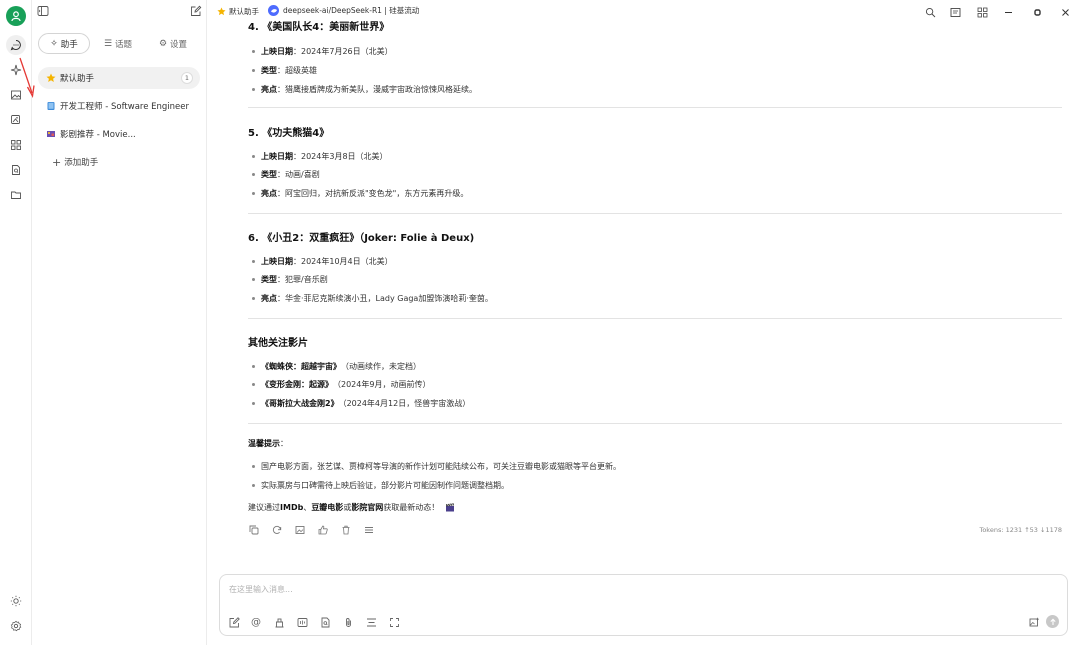 This screenshot has height=645, width=1080. Describe the element at coordinates (43, 11) in the screenshot. I see `sidebar-toggle-icon` at that location.